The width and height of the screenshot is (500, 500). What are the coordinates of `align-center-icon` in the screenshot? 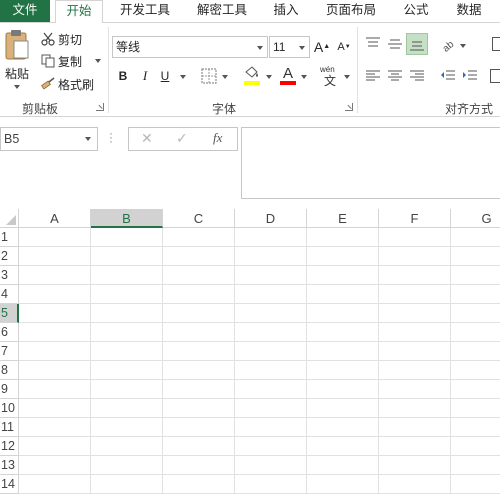 It's located at (395, 76).